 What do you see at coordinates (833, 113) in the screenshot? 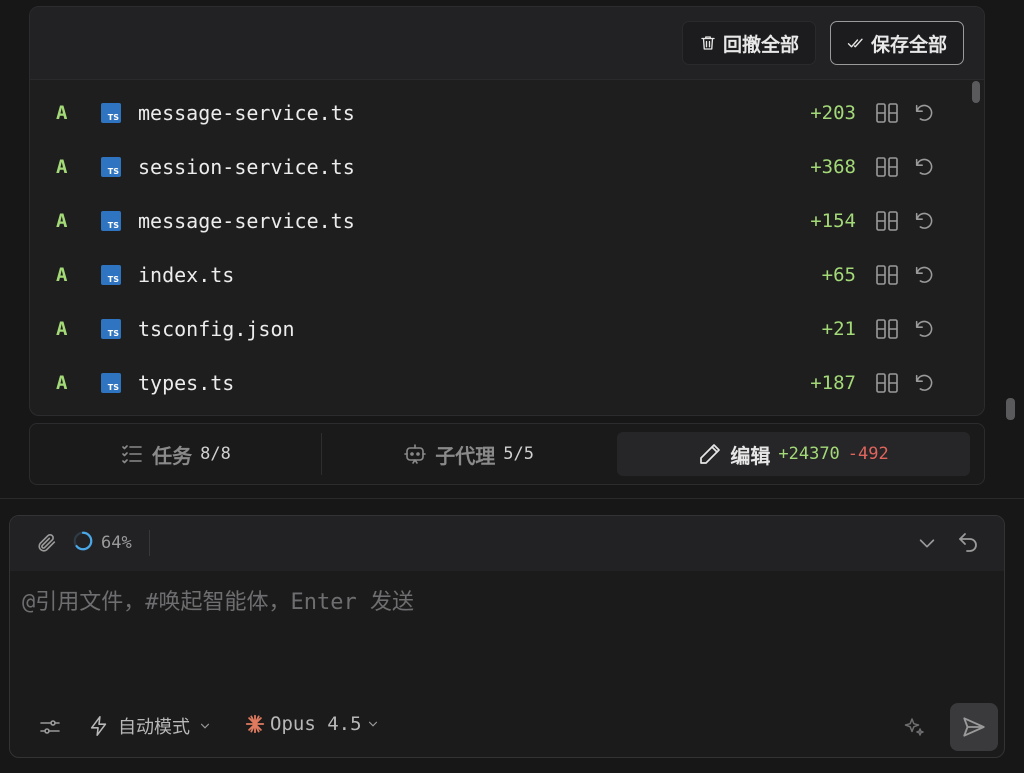
I see `lines-added: +203` at bounding box center [833, 113].